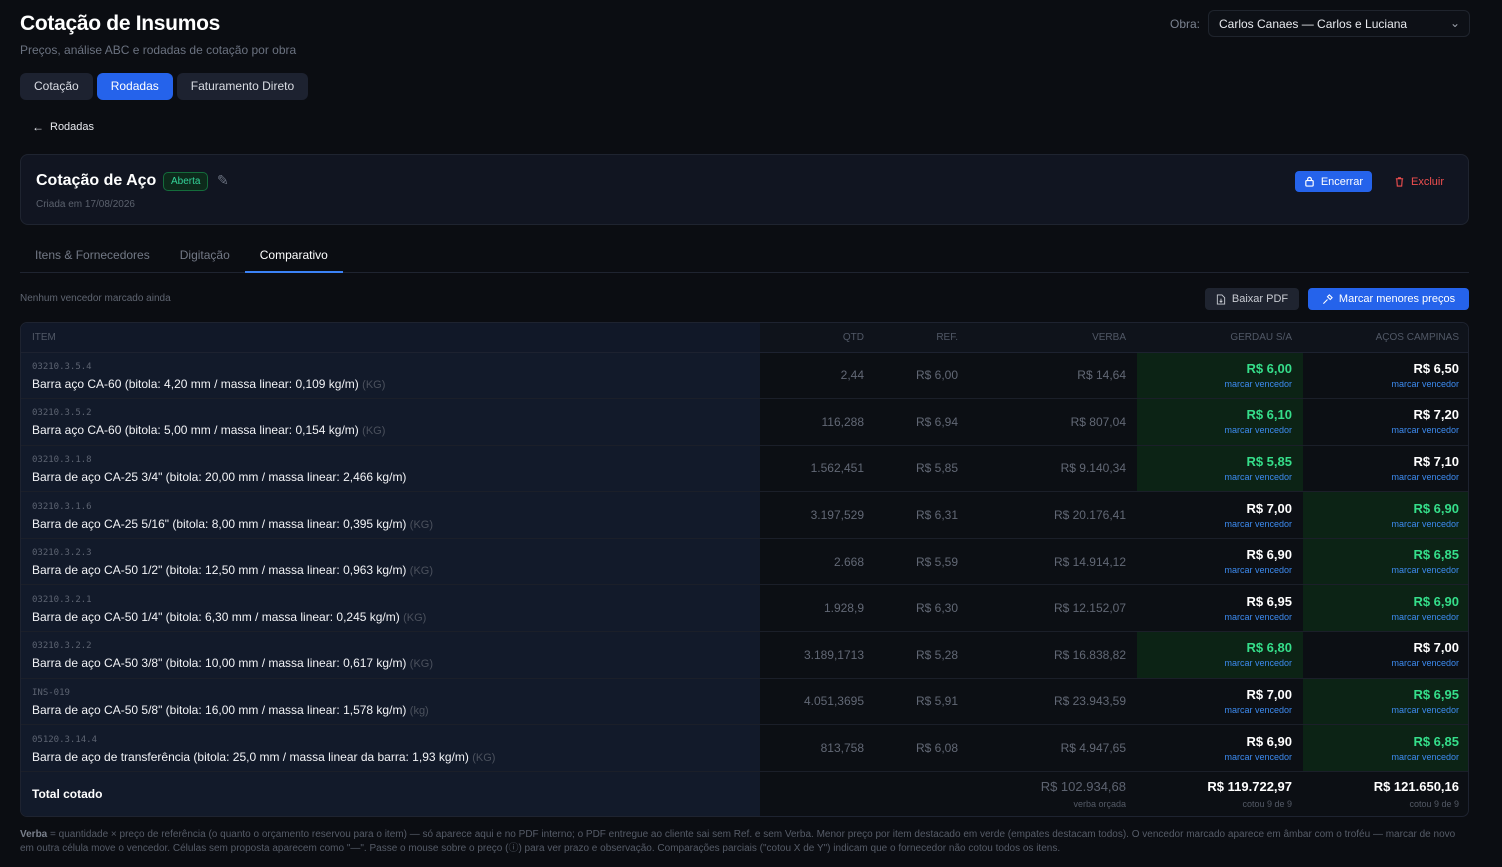 This screenshot has height=867, width=1502. What do you see at coordinates (63, 127) in the screenshot?
I see `back-link: ← Rodadas` at bounding box center [63, 127].